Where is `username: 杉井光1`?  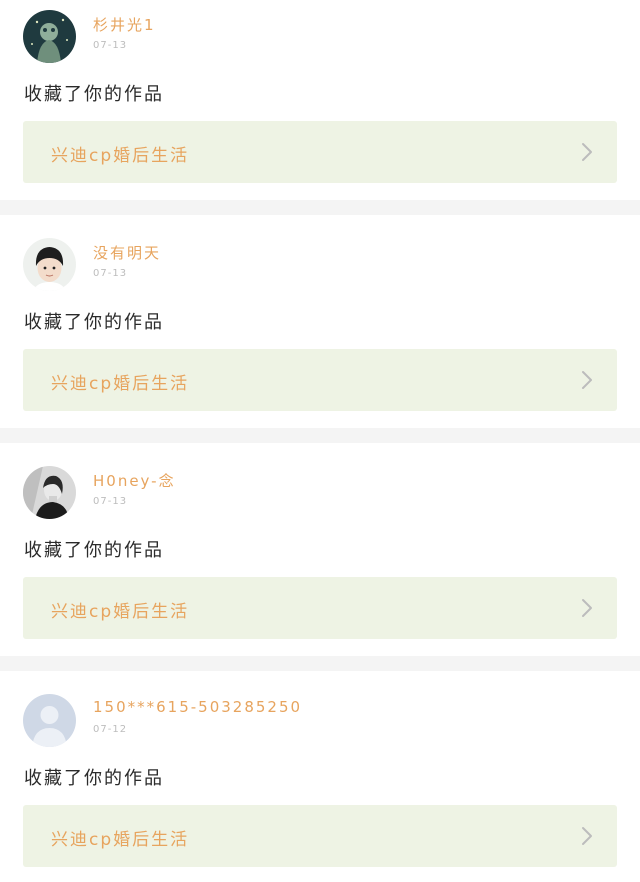 username: 杉井光1 is located at coordinates (124, 24).